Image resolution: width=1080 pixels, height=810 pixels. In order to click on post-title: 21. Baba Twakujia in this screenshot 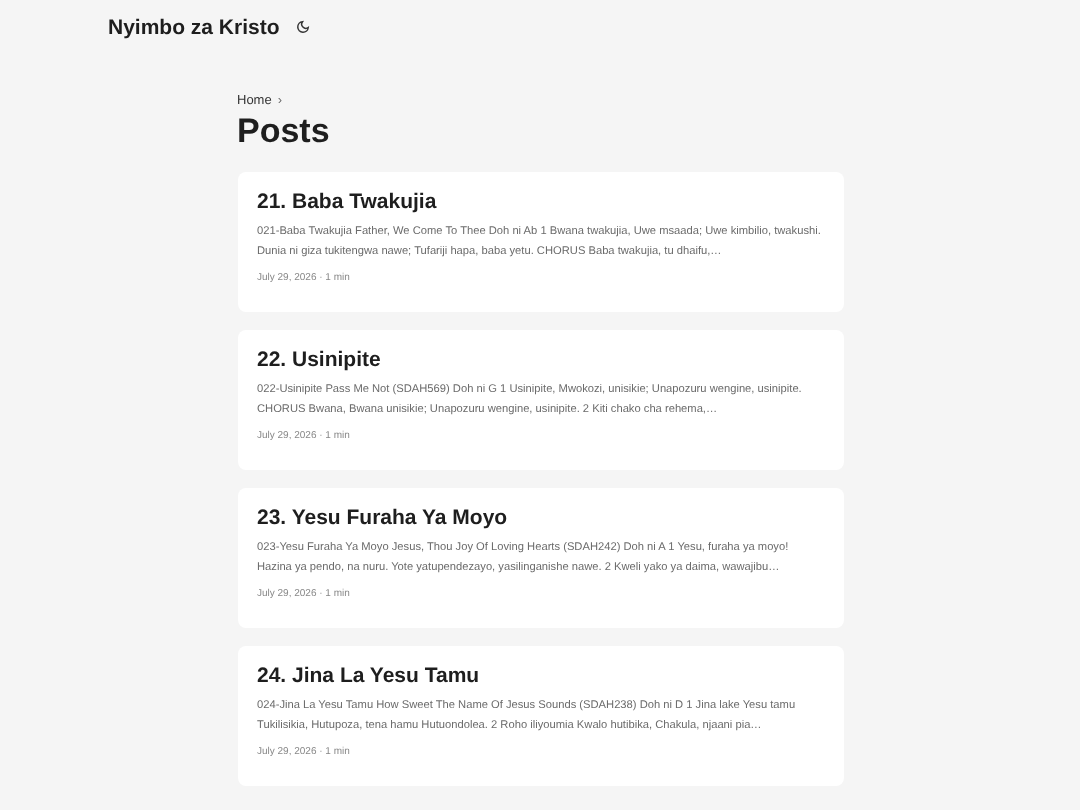, I will do `click(348, 202)`.